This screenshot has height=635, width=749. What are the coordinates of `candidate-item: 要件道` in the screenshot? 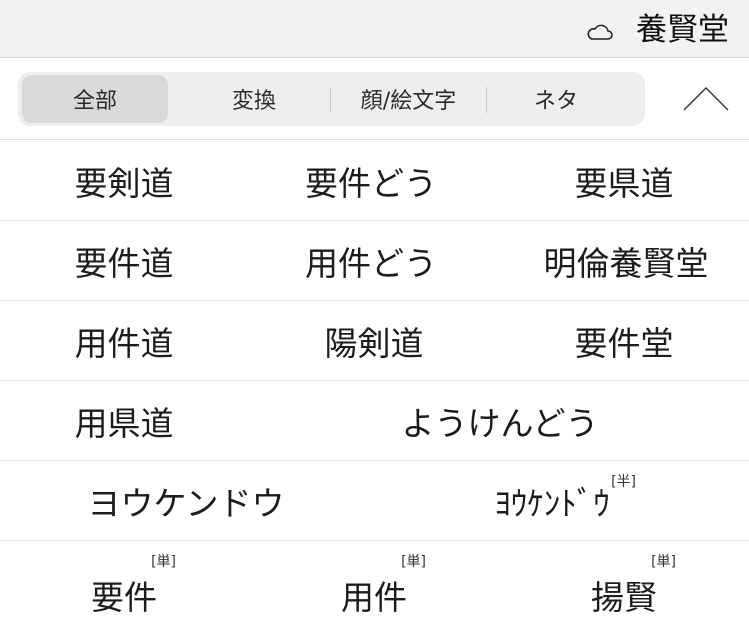 It's located at (124, 261).